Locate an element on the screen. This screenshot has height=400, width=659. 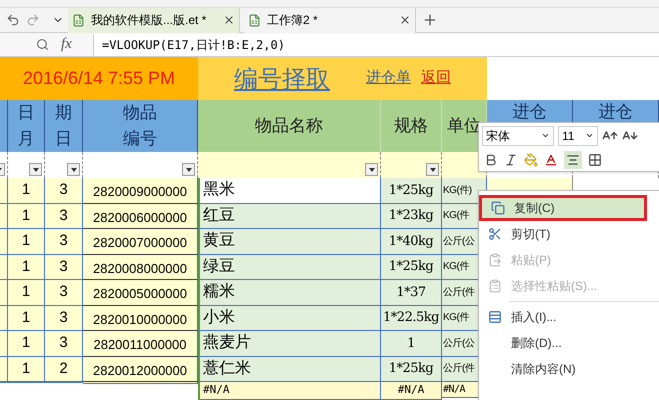
font-dropdown: 宋体 is located at coordinates (518, 136).